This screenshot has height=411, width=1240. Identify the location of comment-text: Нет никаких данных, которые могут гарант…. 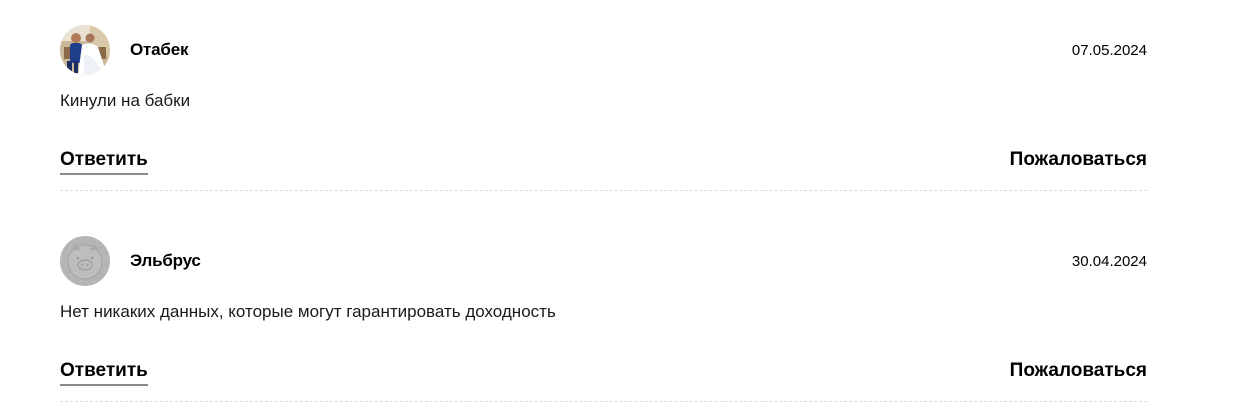
(308, 311).